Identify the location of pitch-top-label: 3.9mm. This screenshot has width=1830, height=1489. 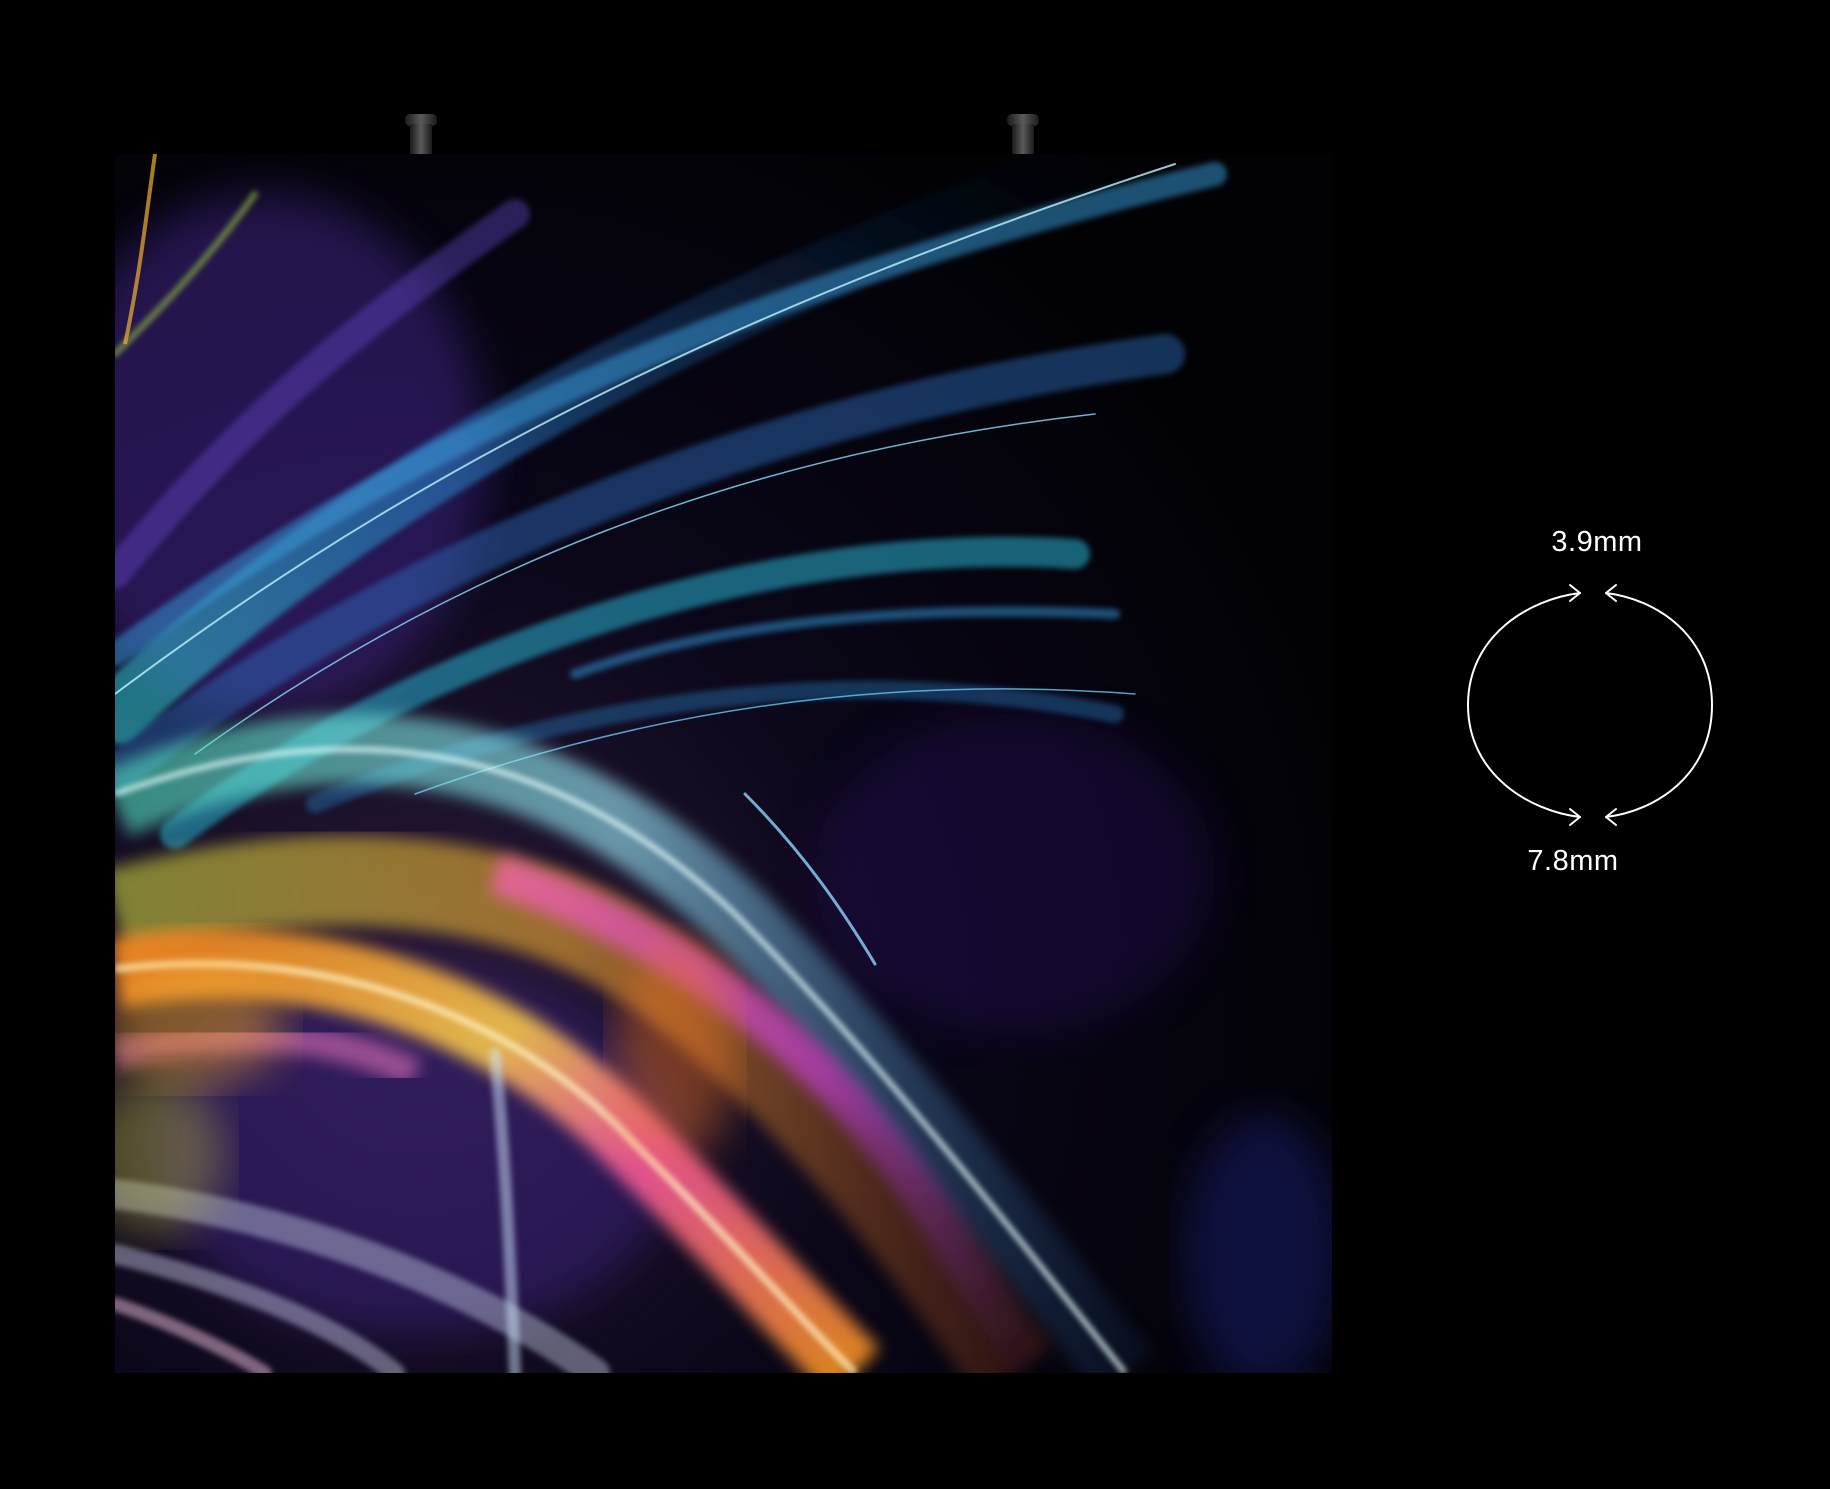
(1597, 542).